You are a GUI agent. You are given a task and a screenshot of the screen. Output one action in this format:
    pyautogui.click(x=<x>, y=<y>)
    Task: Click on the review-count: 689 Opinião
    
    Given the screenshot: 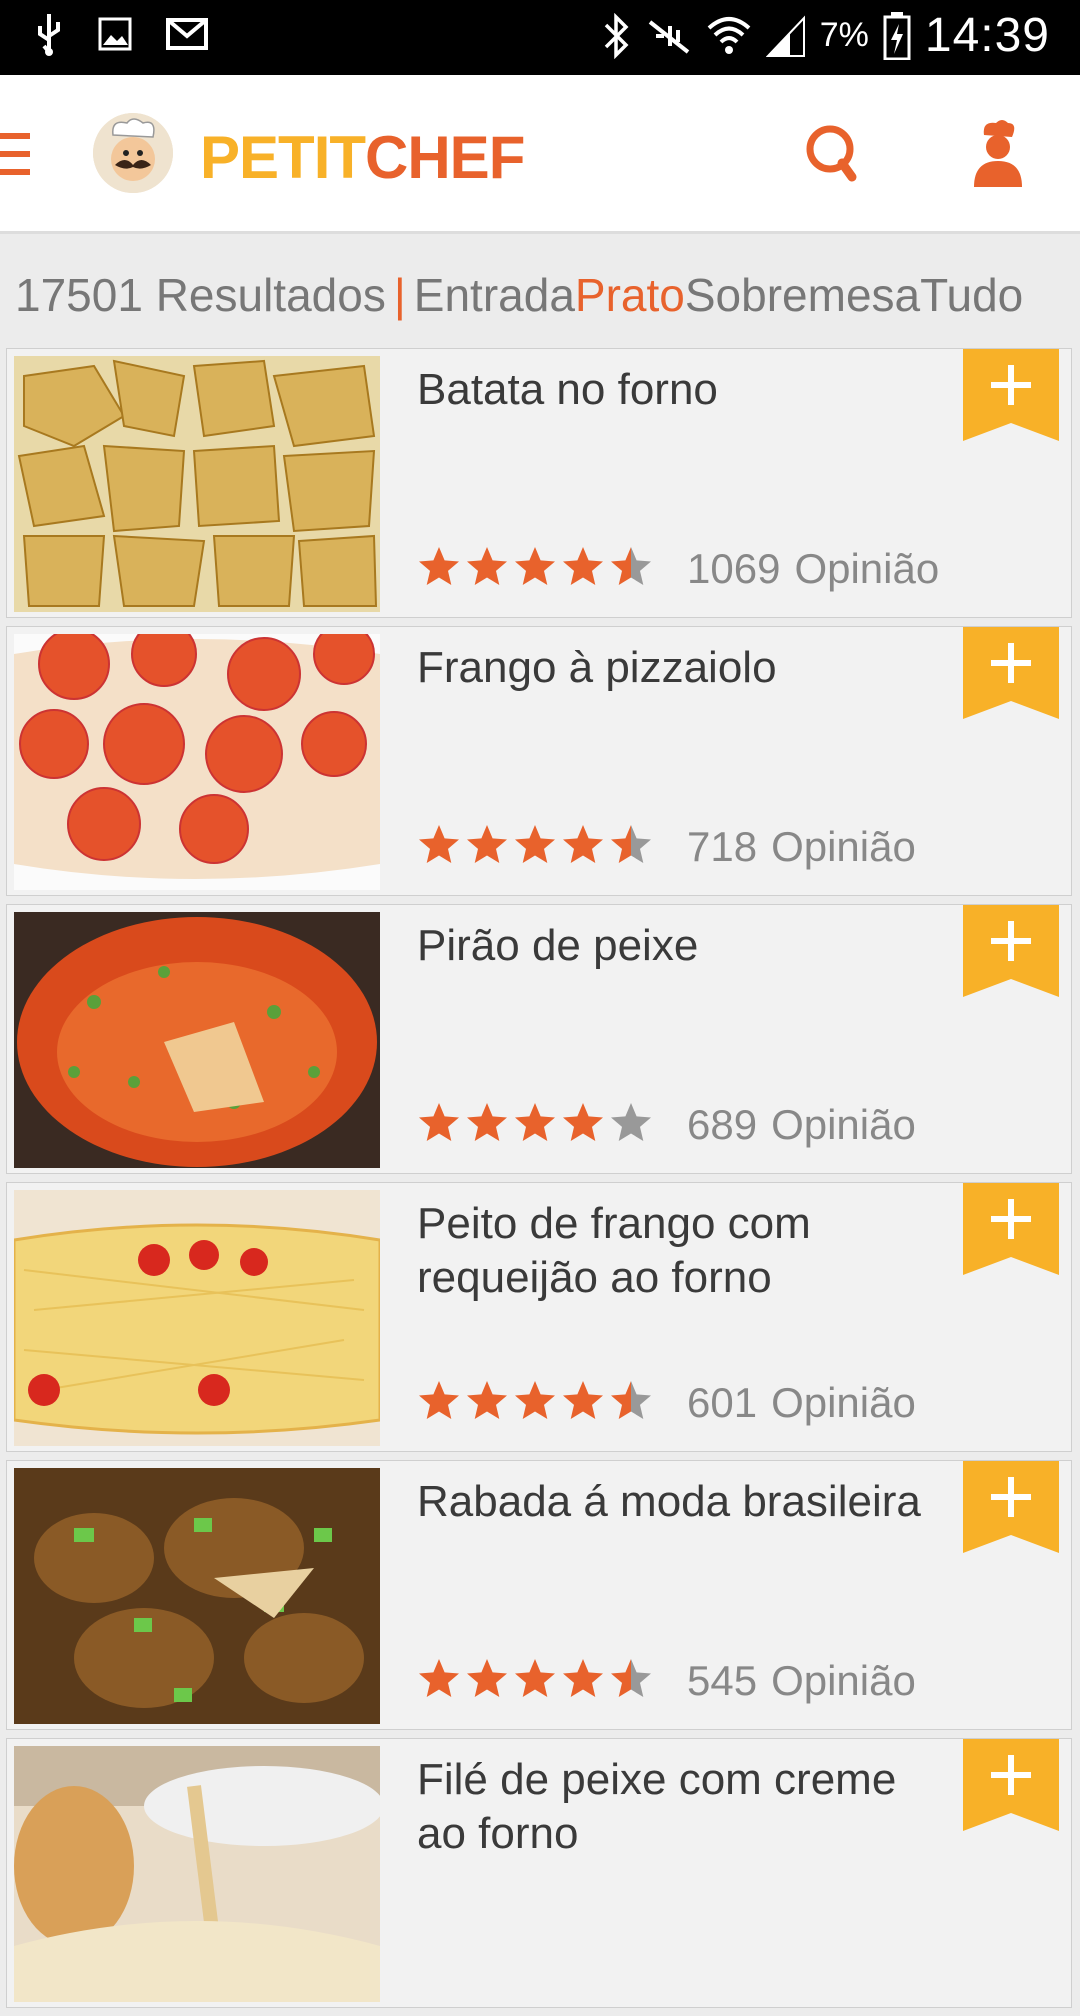 What is the action you would take?
    pyautogui.click(x=801, y=1124)
    